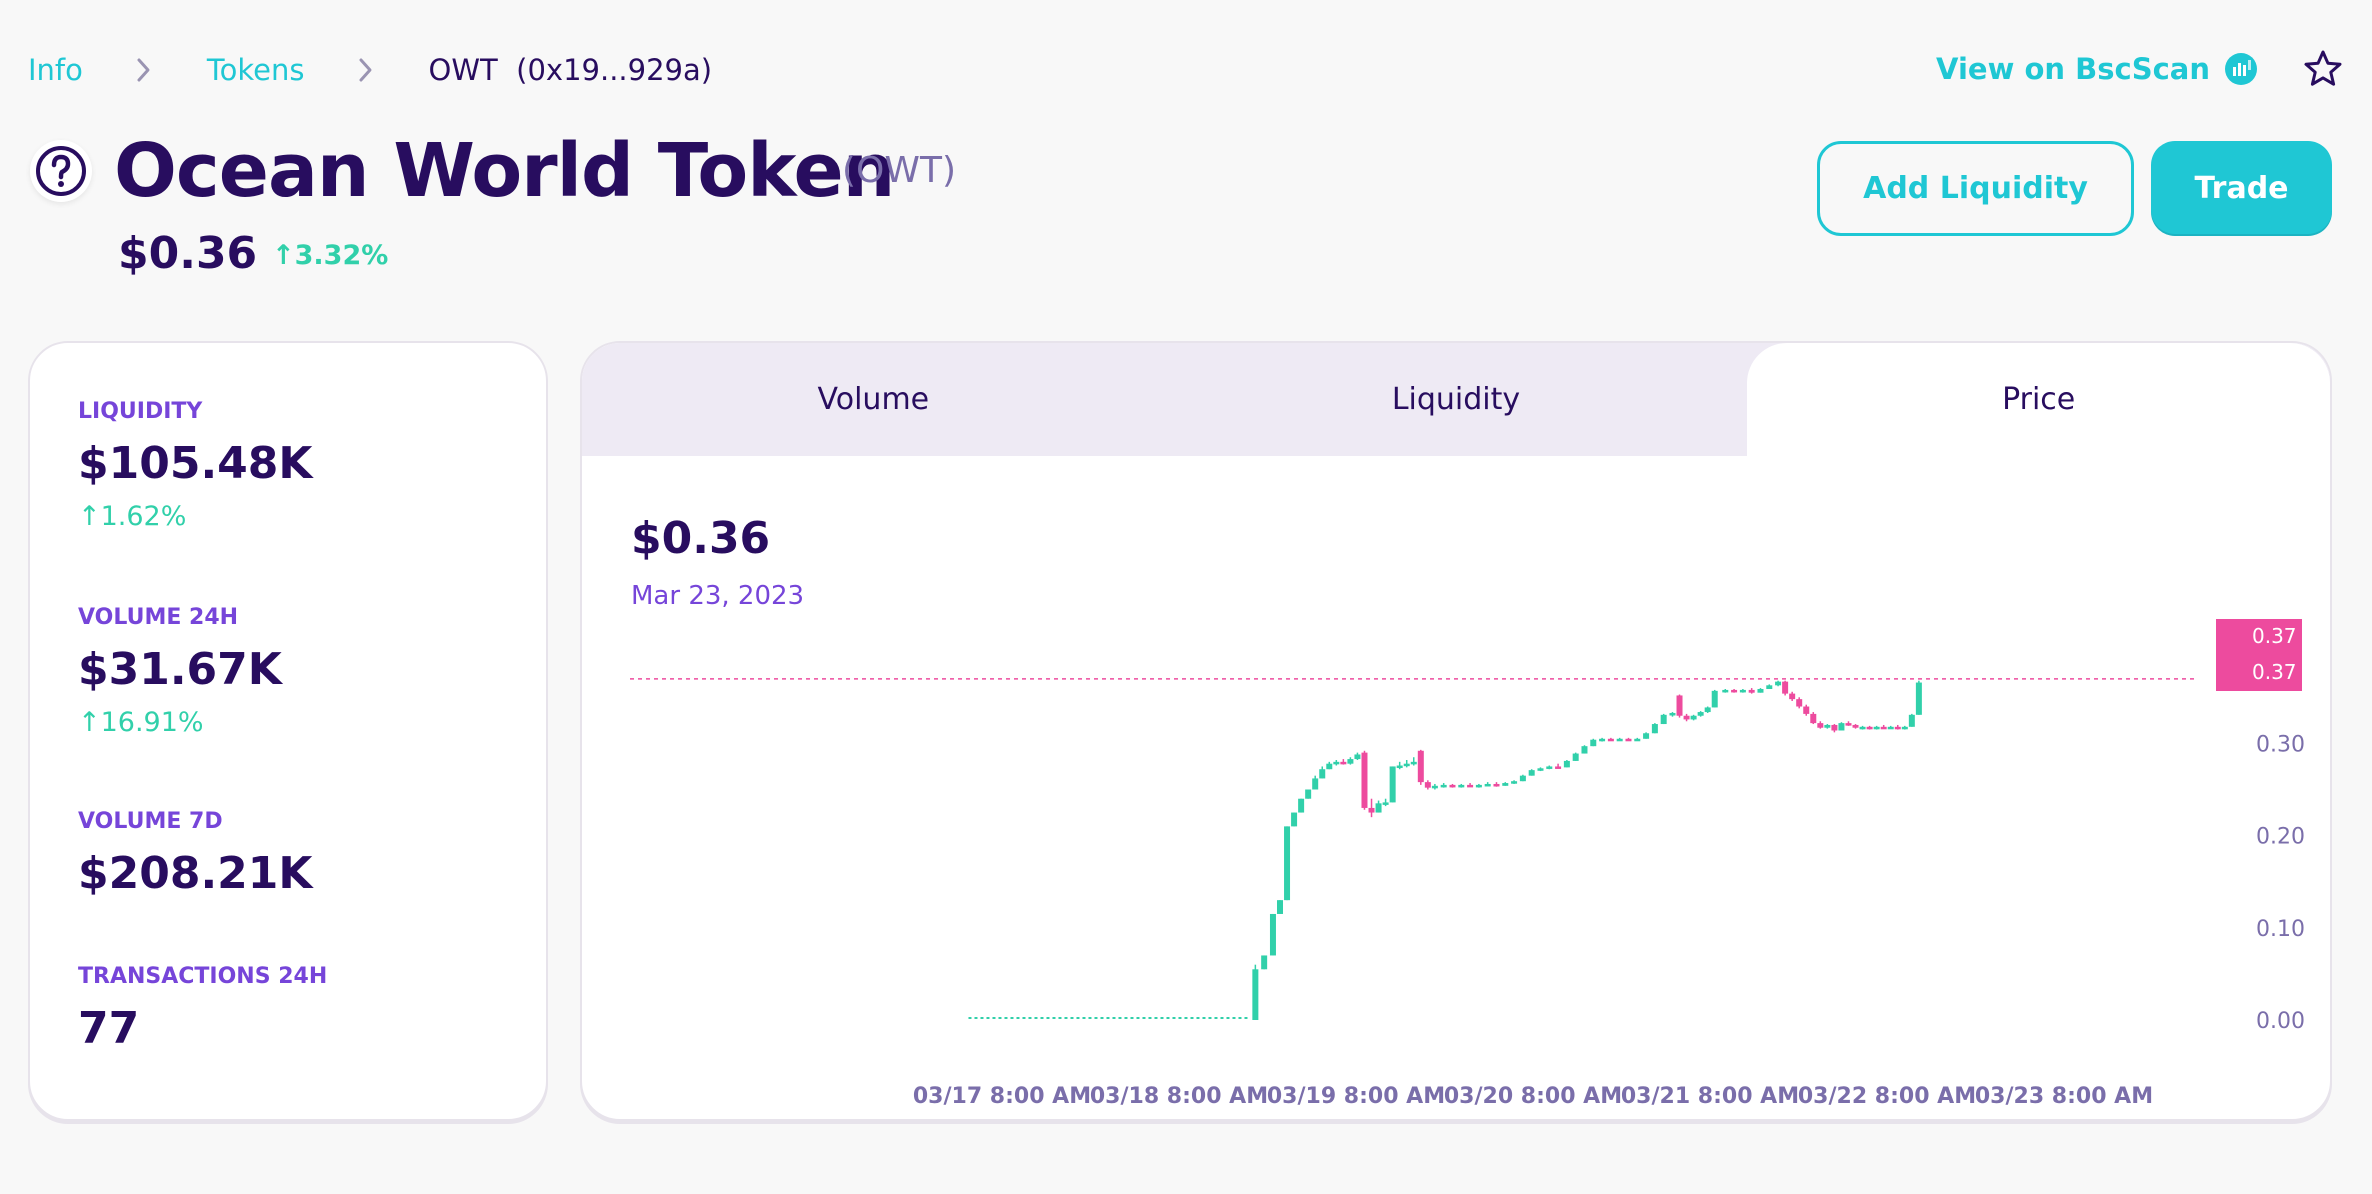 The height and width of the screenshot is (1194, 2372). Describe the element at coordinates (158, 617) in the screenshot. I see `stat-label: VOLUME 24H` at that location.